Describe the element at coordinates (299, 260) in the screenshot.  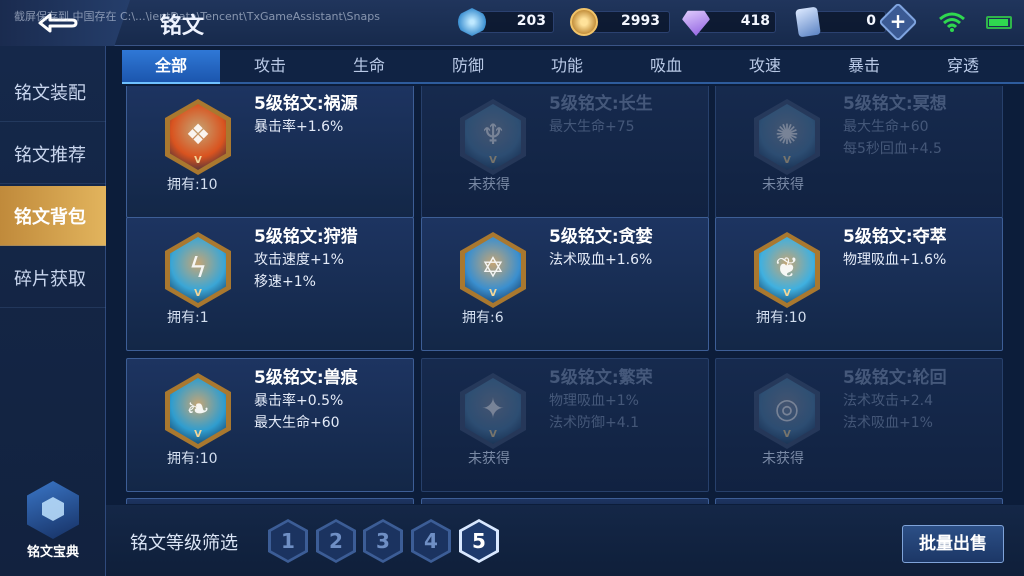
I see `inscription-stat: 攻击速度+1%` at that location.